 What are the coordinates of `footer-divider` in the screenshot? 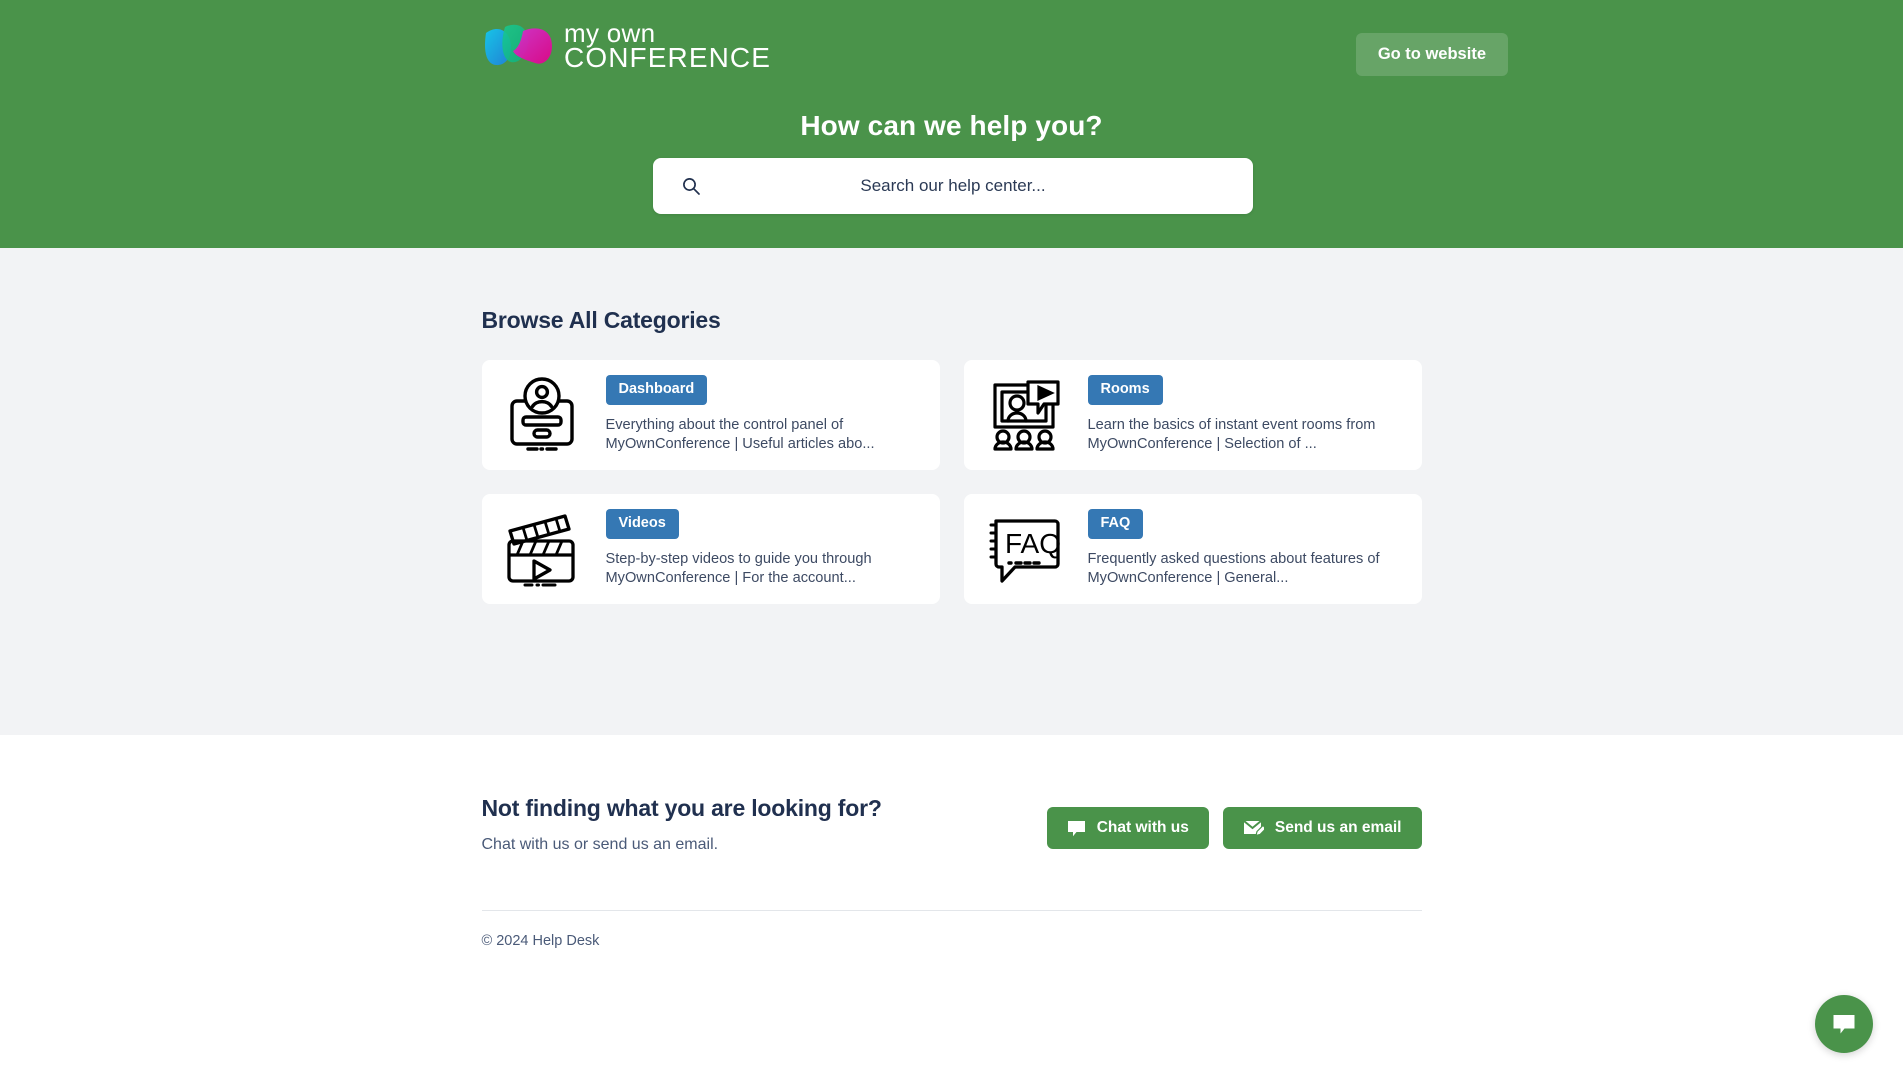 It's located at (951, 910).